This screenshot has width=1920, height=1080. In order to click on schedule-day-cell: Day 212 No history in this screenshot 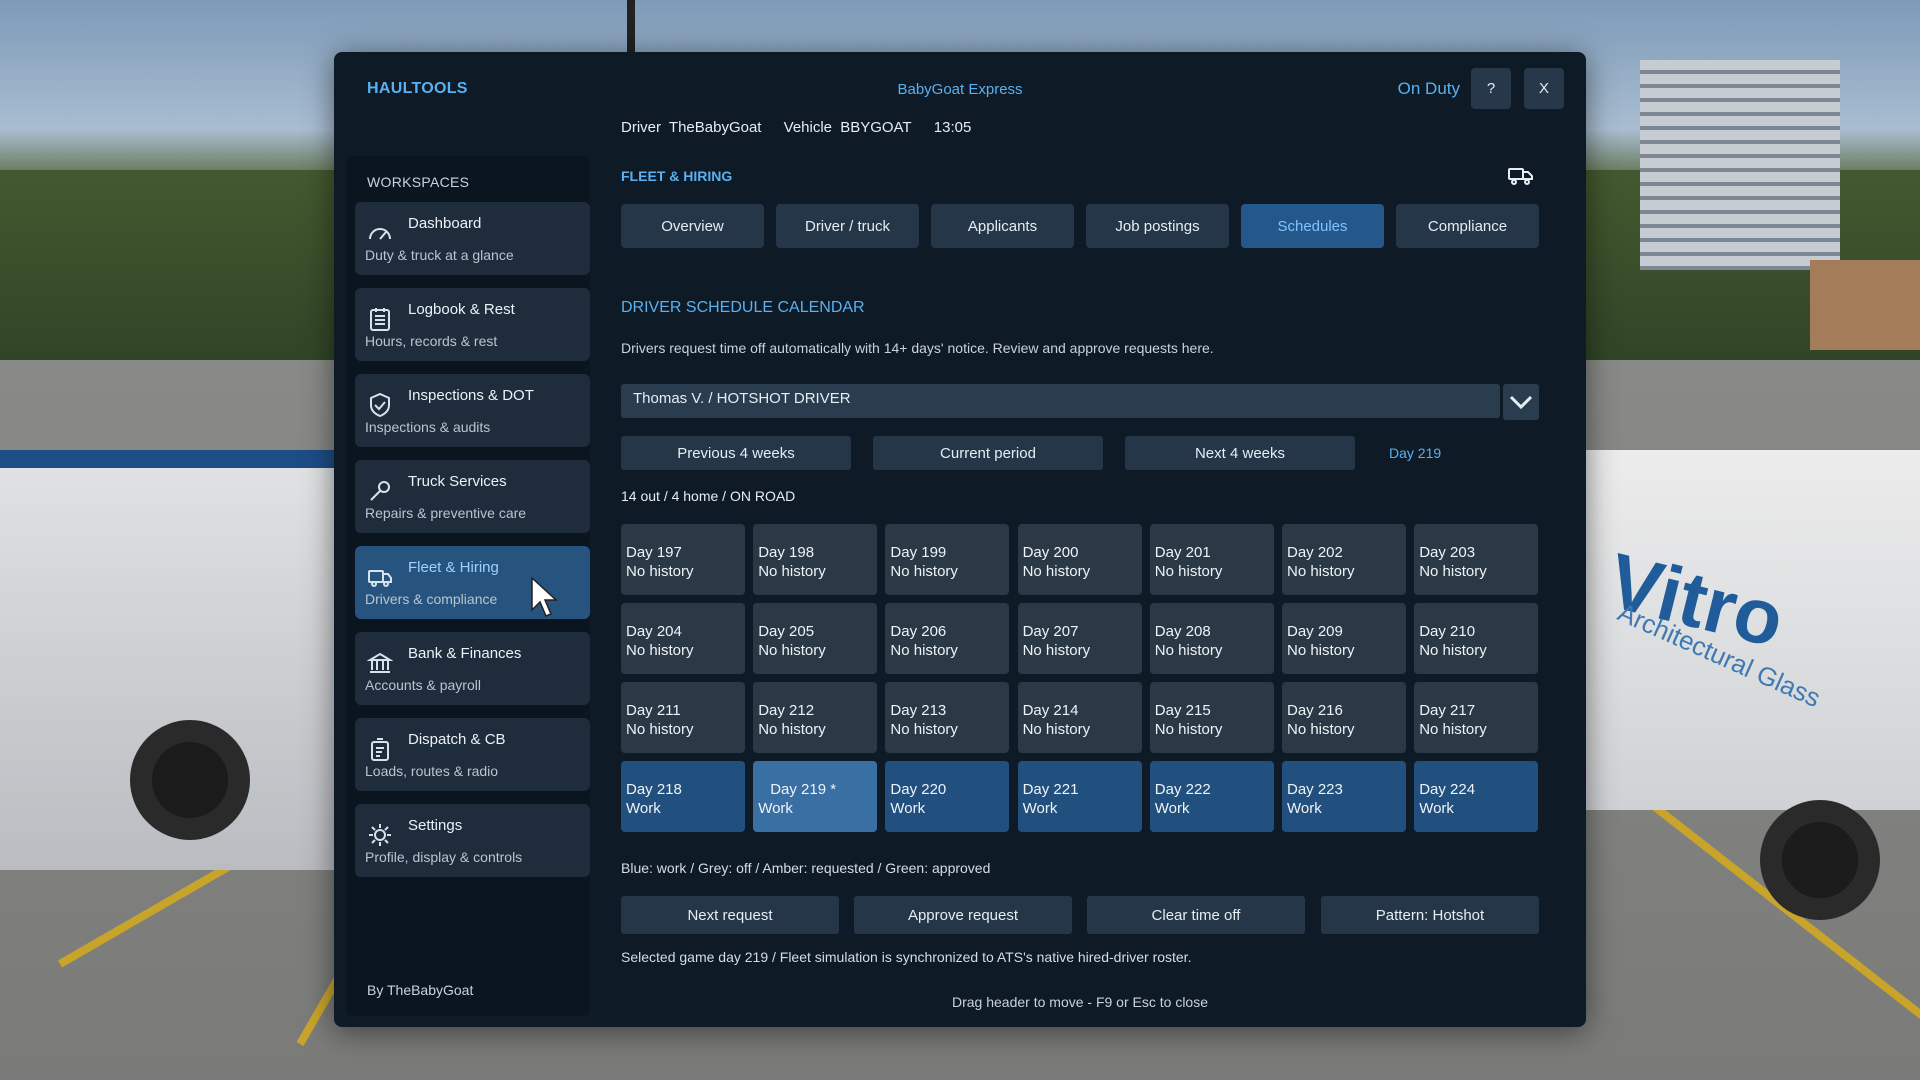, I will do `click(815, 717)`.